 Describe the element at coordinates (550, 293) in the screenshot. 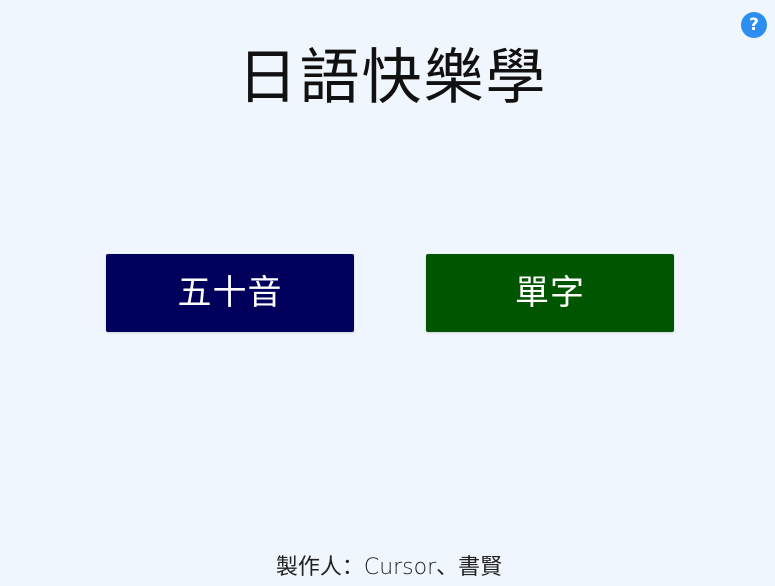

I see `vocabulary-button: 單字` at that location.